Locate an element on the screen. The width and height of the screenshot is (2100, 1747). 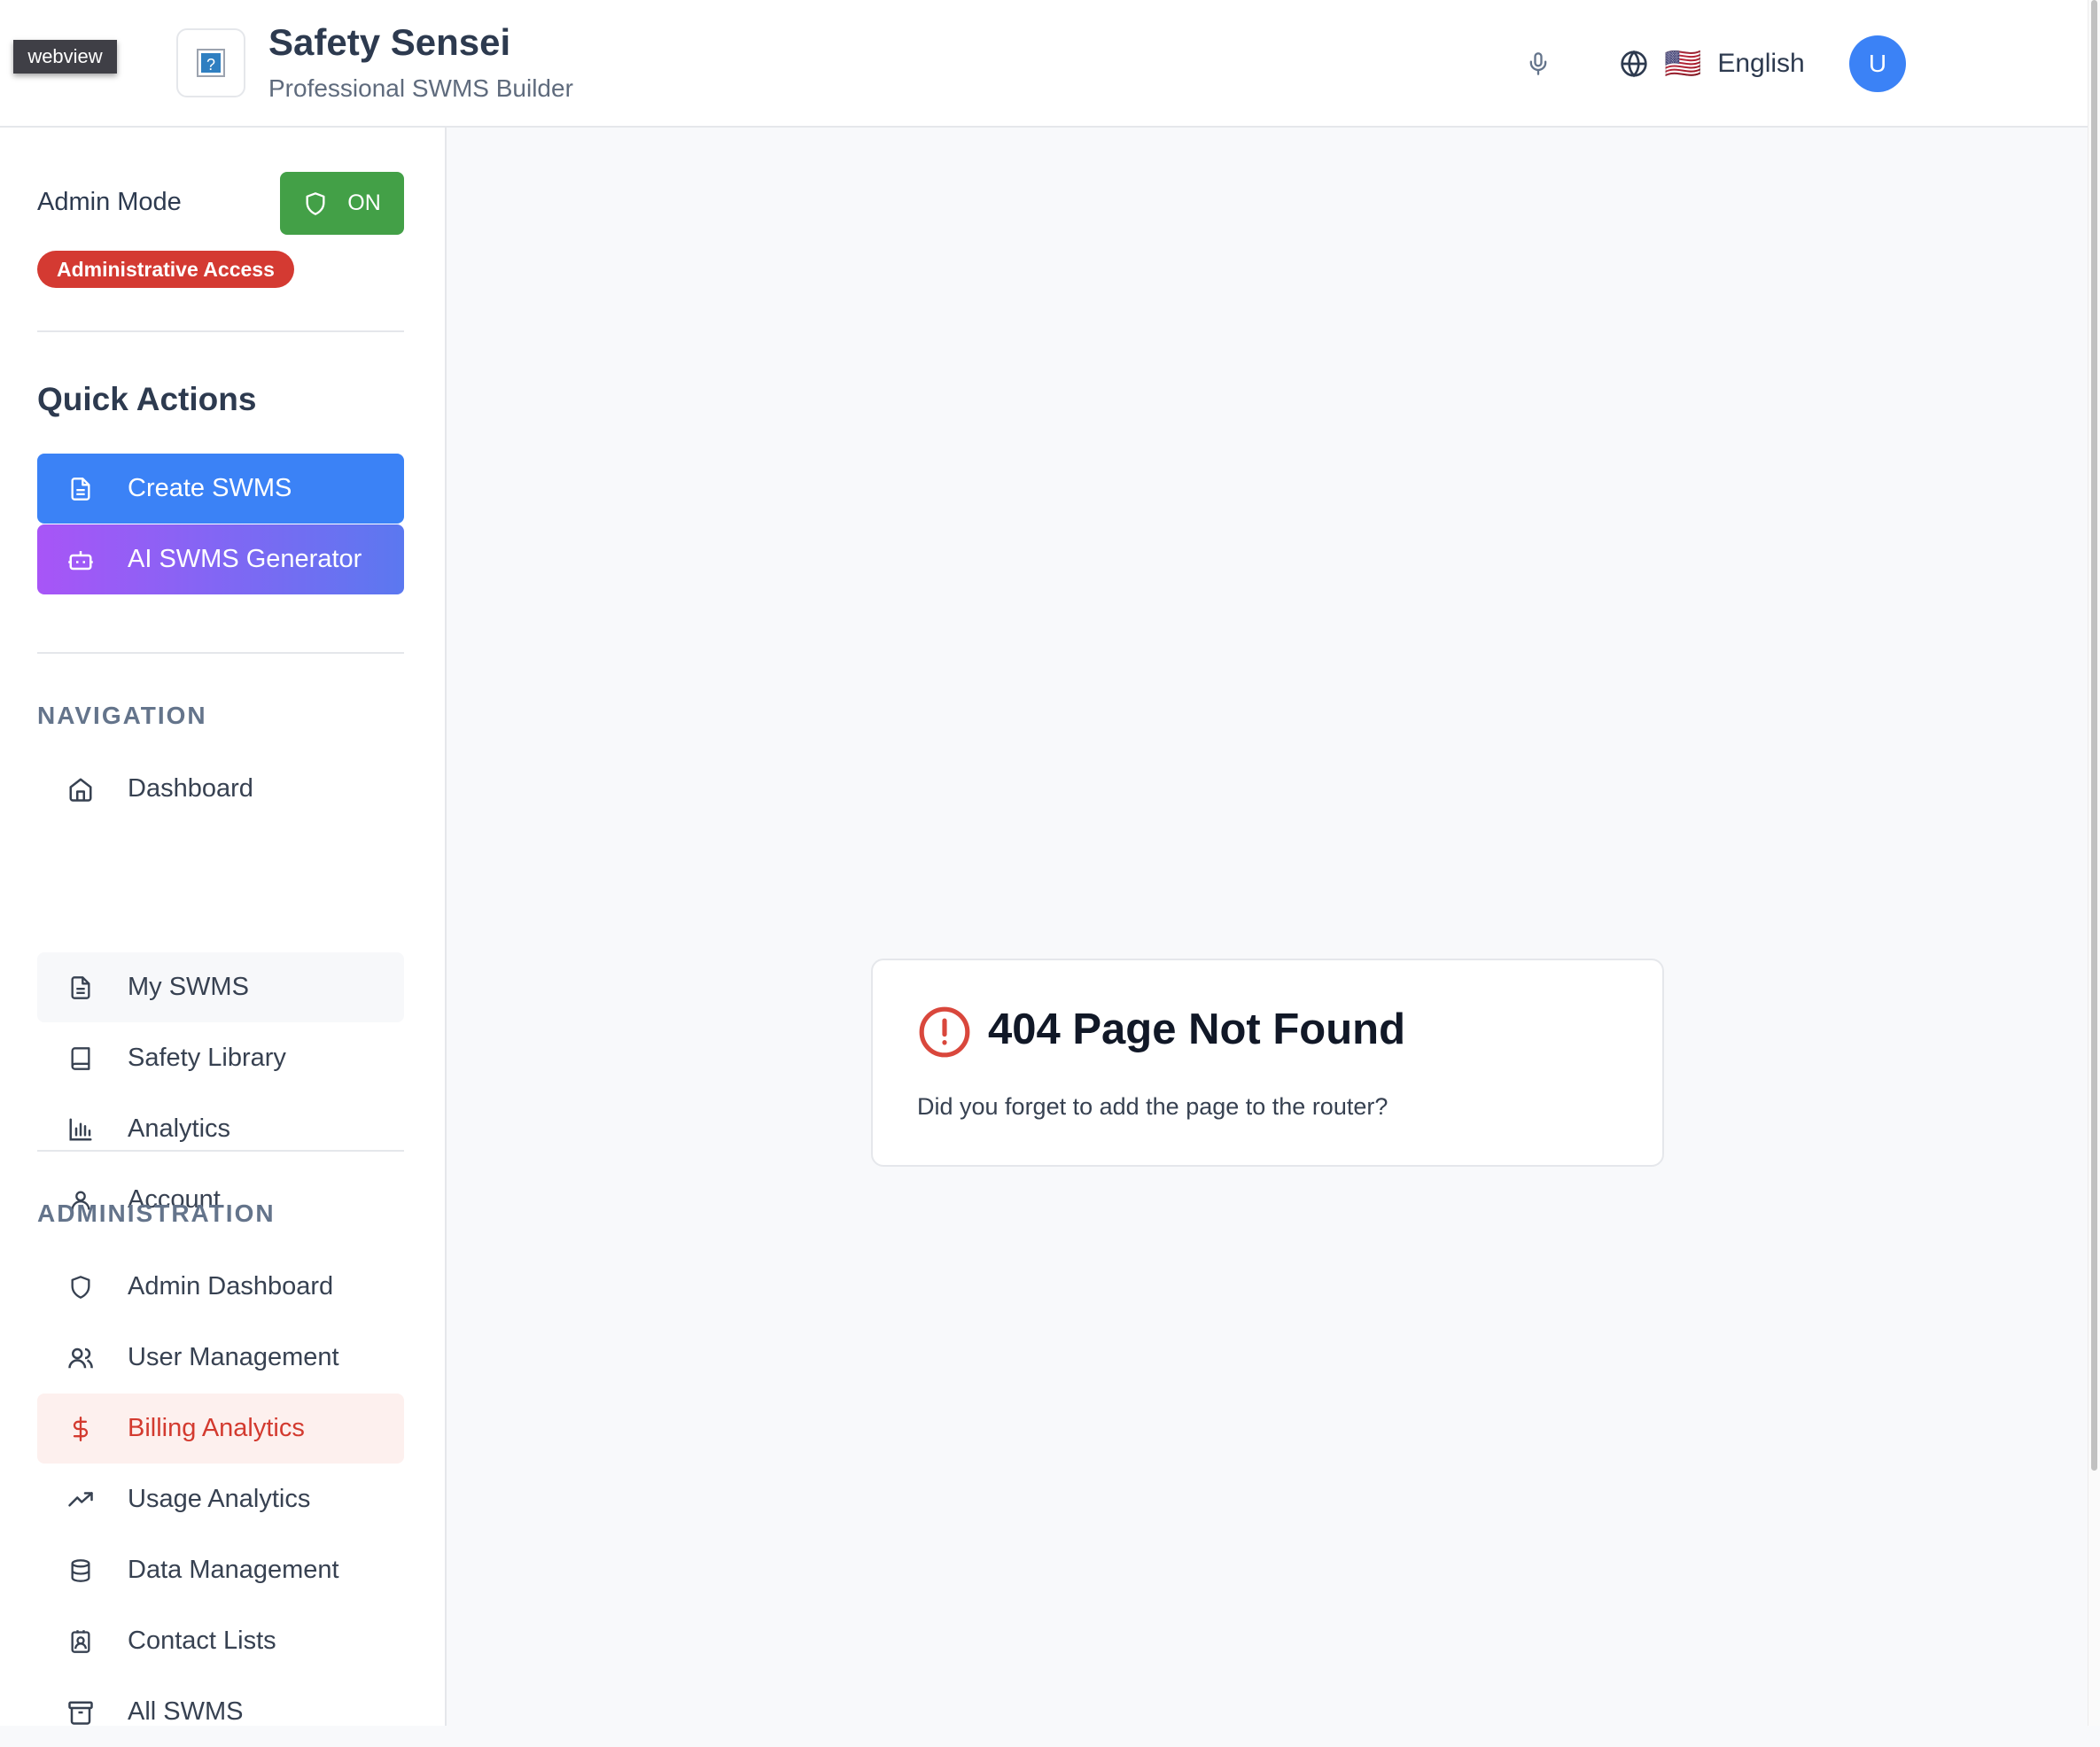
language-selector: 🇺🇸 English is located at coordinates (1712, 63).